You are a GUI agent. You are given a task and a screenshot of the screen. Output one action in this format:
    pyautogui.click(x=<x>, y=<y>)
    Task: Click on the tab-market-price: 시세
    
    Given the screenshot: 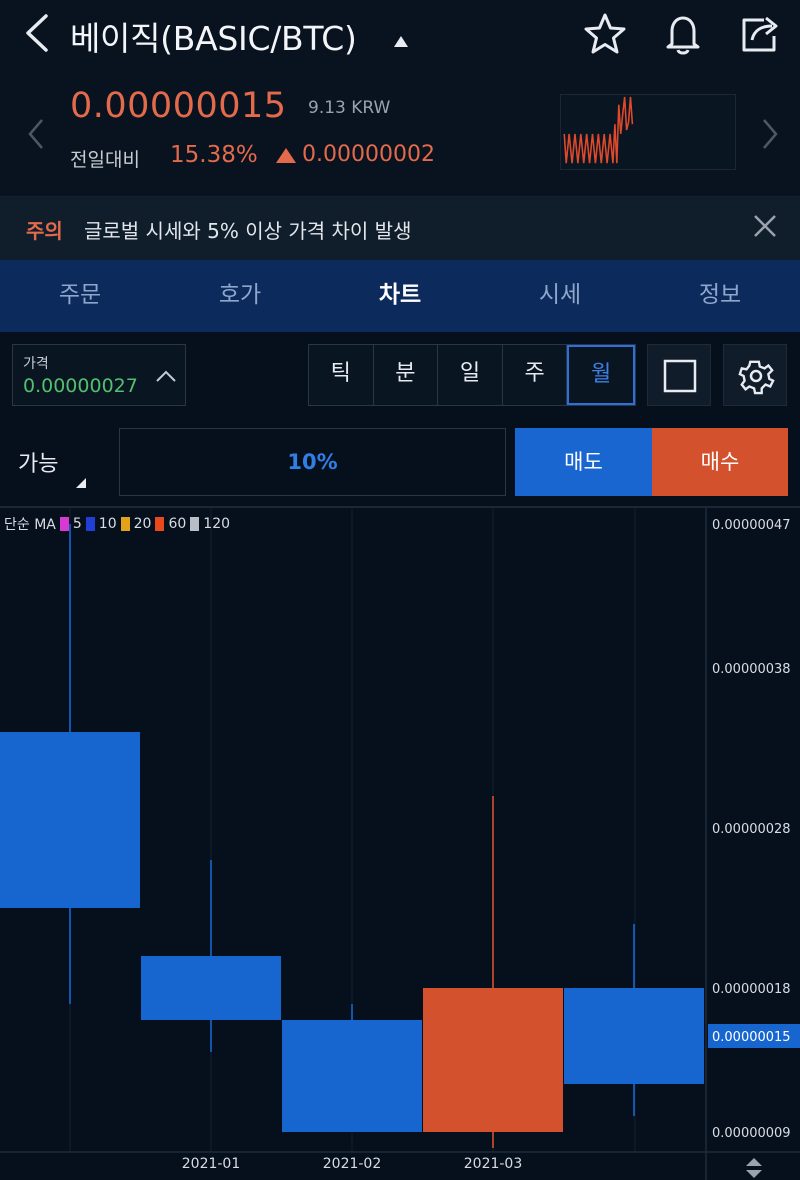 What is the action you would take?
    pyautogui.click(x=560, y=296)
    